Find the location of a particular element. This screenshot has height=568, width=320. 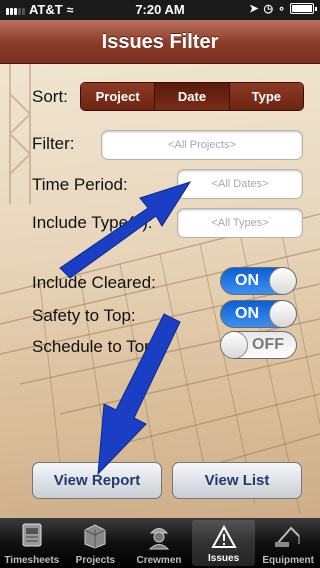

include-types-field: <All Types> is located at coordinates (240, 223).